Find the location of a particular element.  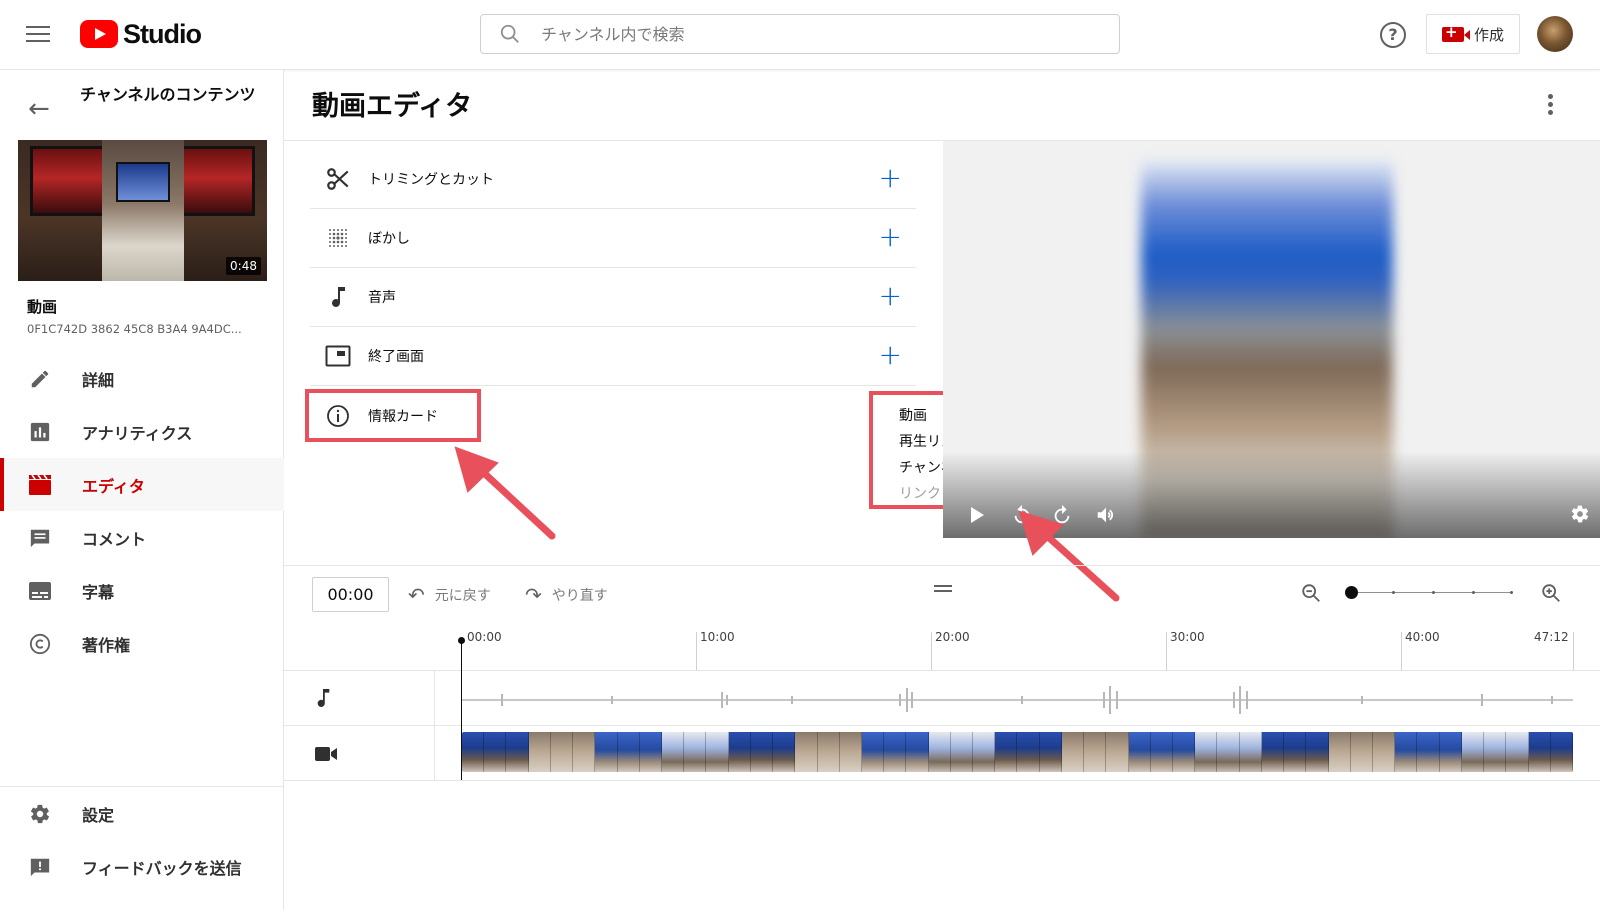

redo-button: ↷ やり直す is located at coordinates (566, 595).